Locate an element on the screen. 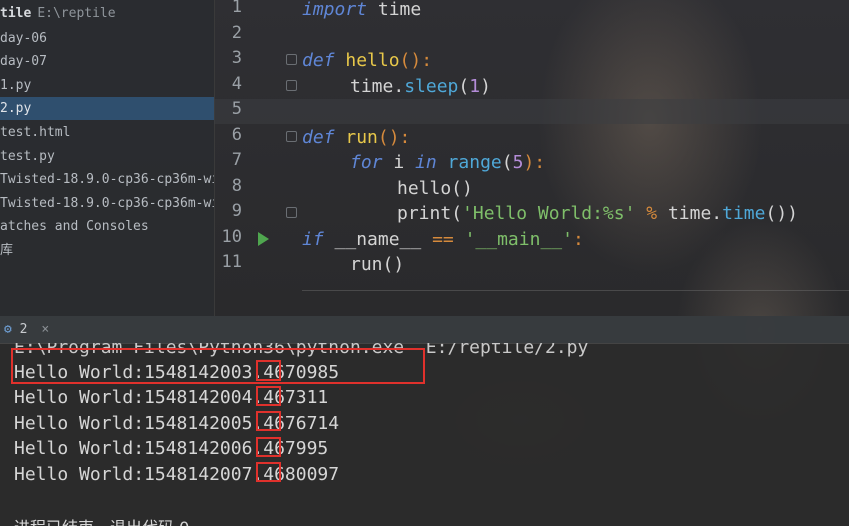  current-line-highlight is located at coordinates (531, 111).